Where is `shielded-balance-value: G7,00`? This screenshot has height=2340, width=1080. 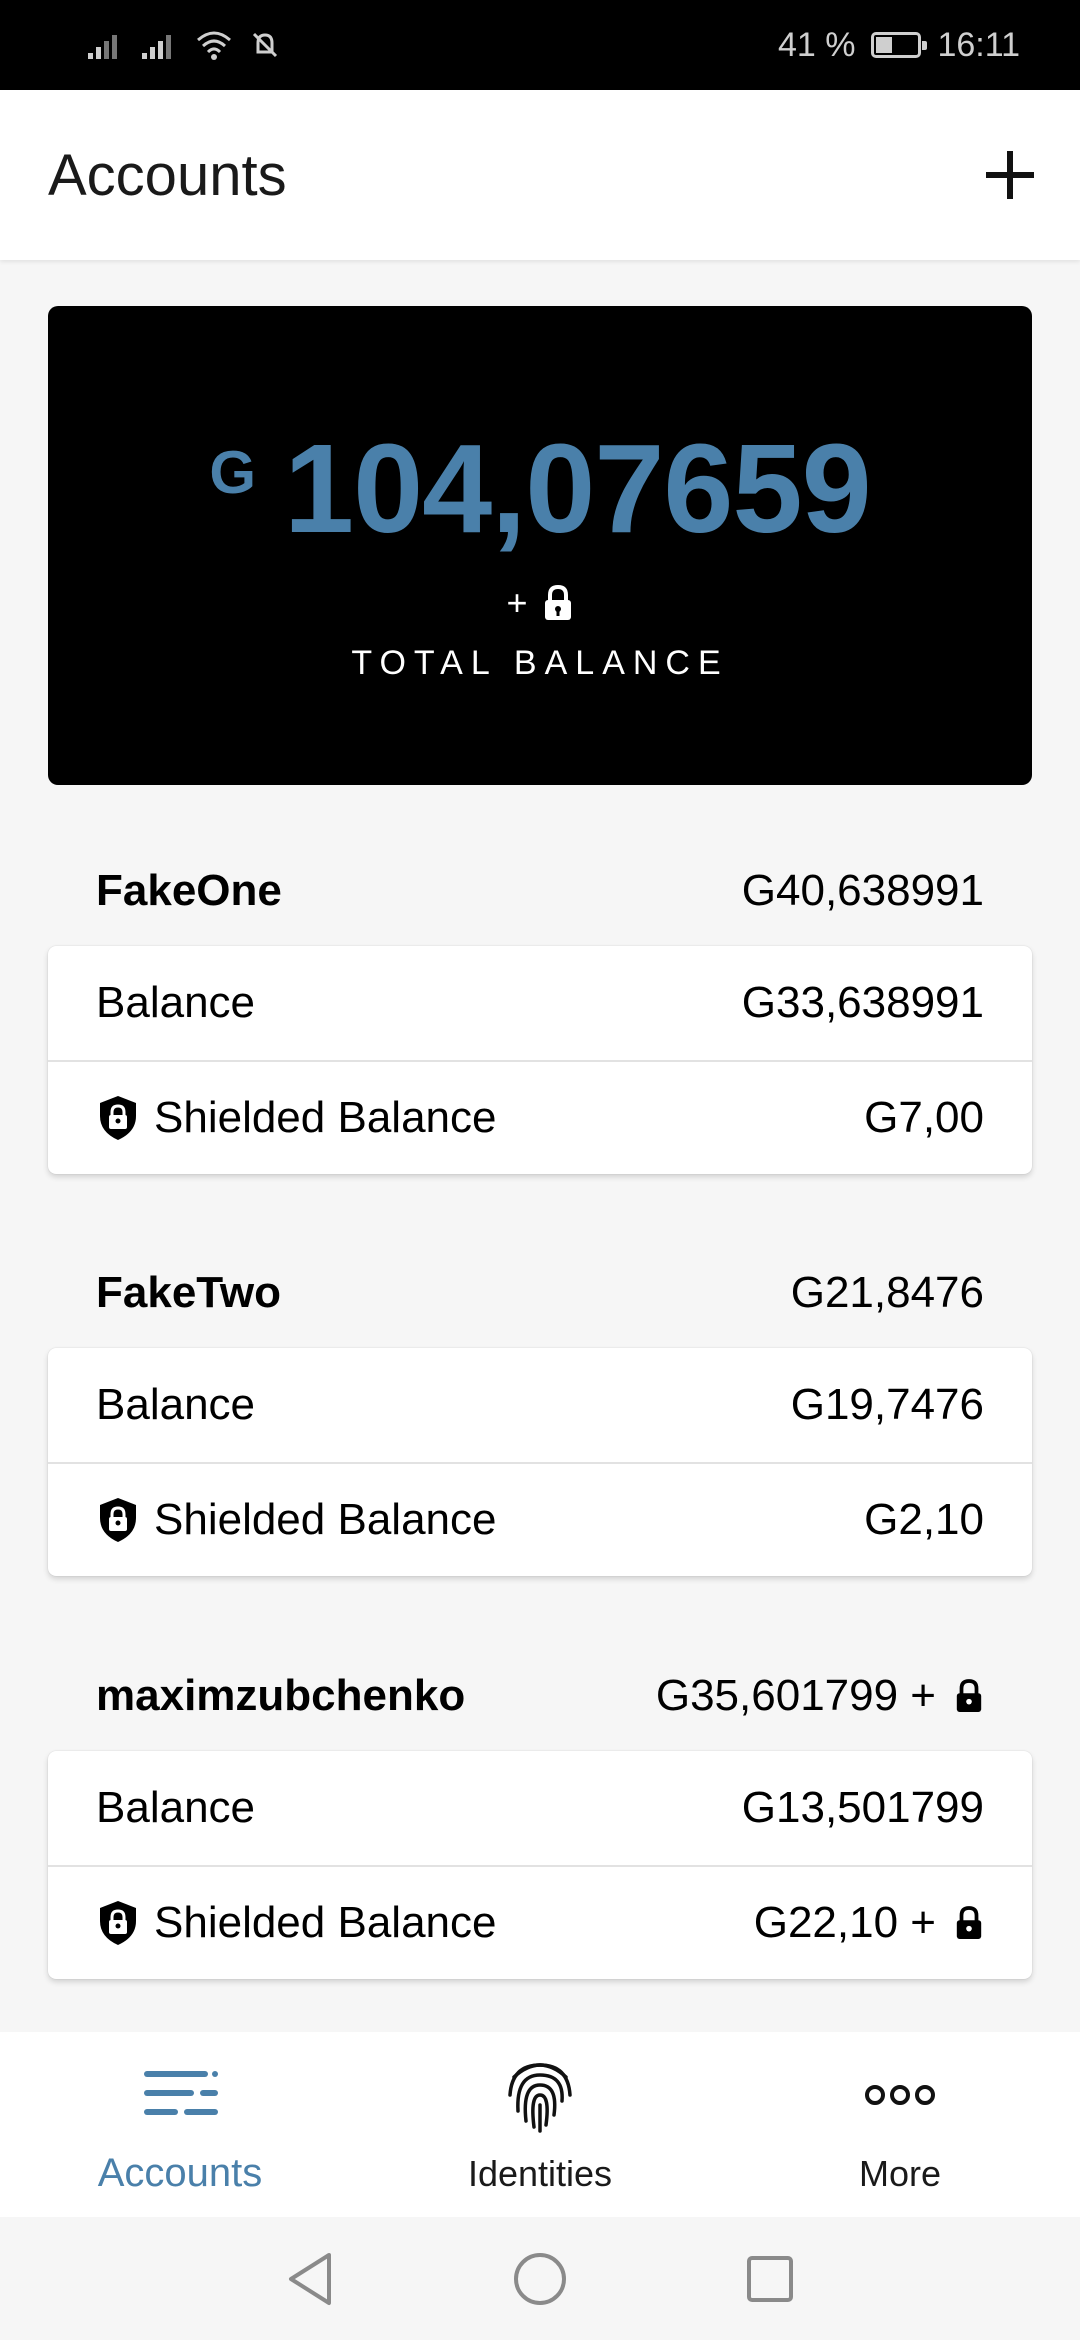
shielded-balance-value: G7,00 is located at coordinates (924, 1117).